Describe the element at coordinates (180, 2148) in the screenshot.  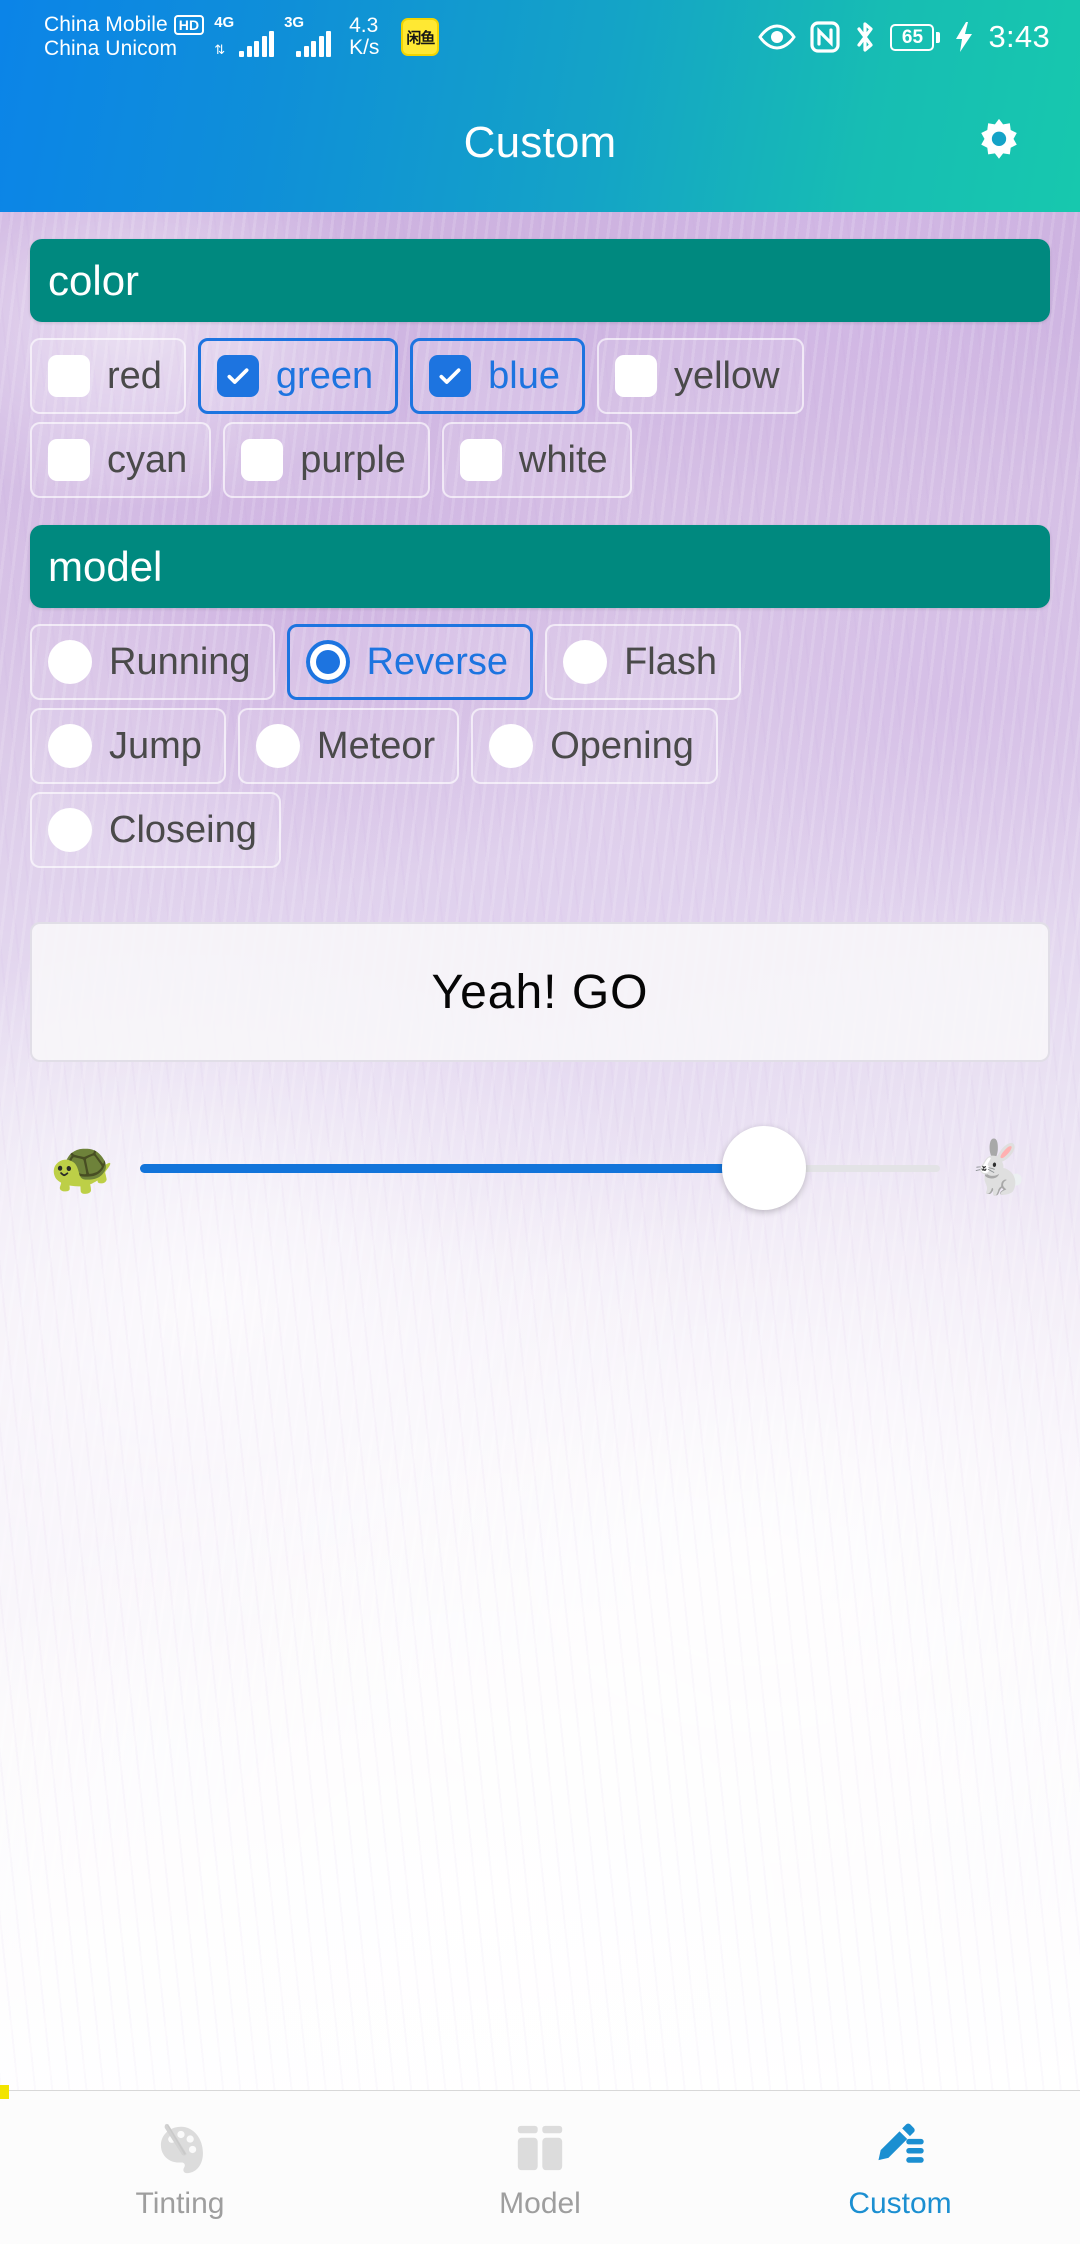
I see `palette-brush-icon` at that location.